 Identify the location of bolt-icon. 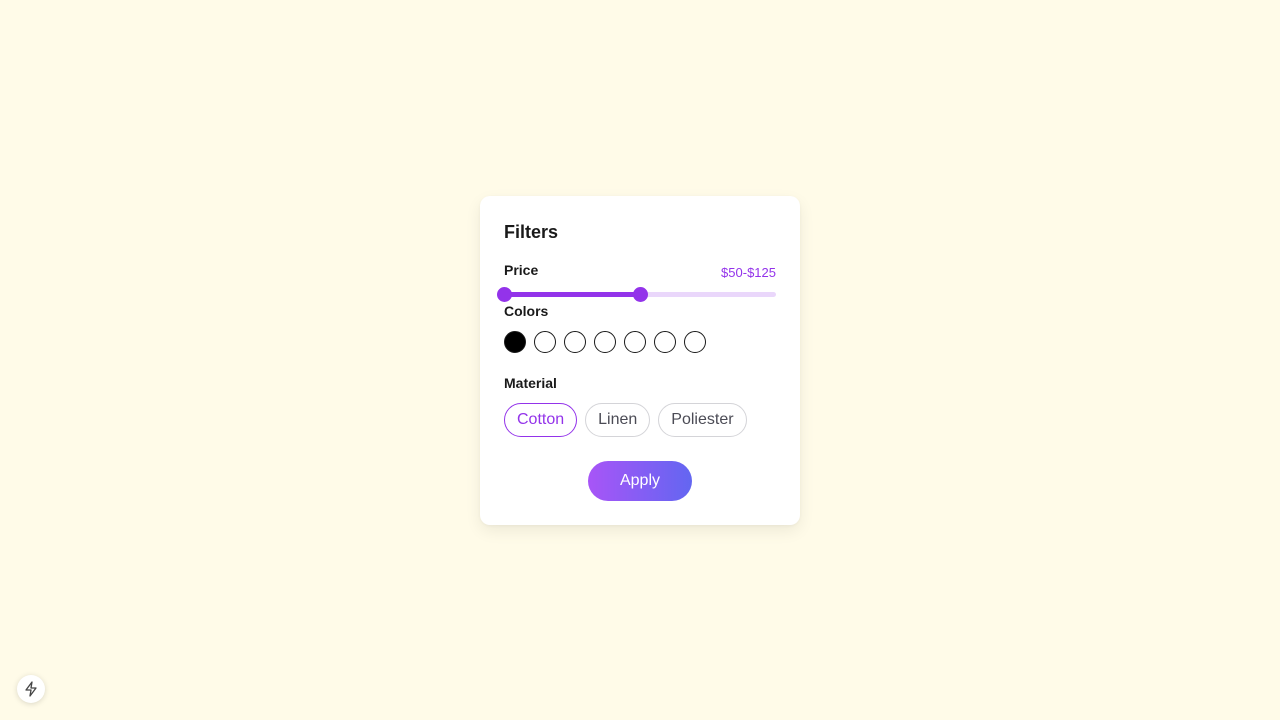
(31, 689).